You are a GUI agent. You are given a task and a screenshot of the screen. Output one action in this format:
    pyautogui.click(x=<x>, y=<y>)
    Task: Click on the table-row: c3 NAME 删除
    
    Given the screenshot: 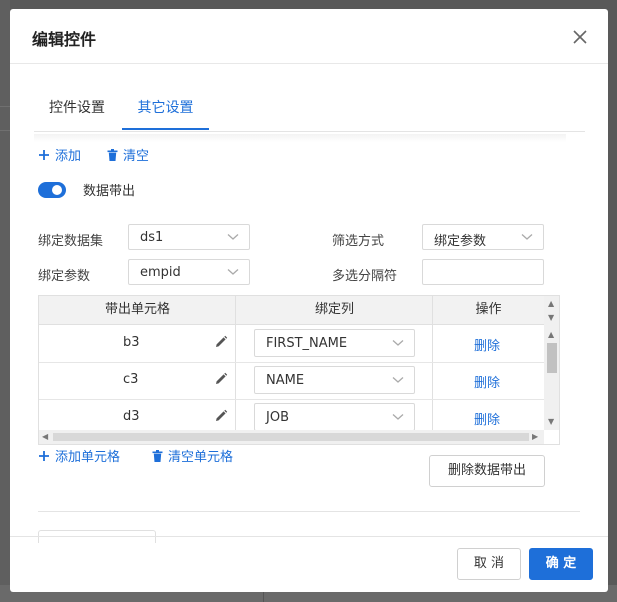 What is the action you would take?
    pyautogui.click(x=291, y=381)
    